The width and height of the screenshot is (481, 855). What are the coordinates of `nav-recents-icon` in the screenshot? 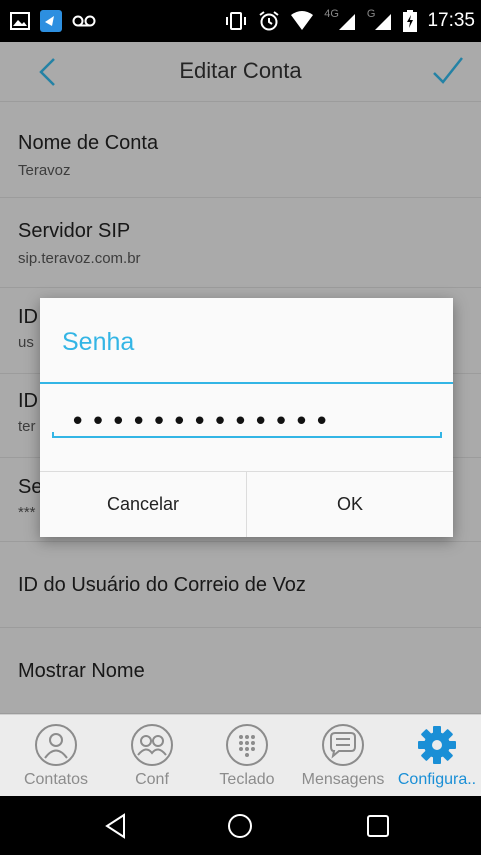 It's located at (378, 826).